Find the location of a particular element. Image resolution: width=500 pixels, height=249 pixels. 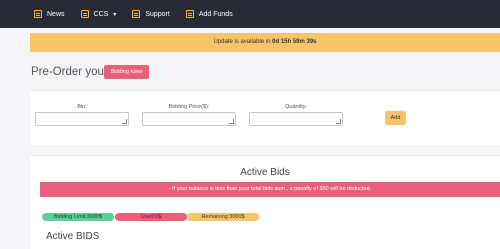

remaining-badge: Remaining:3000$ is located at coordinates (223, 217).